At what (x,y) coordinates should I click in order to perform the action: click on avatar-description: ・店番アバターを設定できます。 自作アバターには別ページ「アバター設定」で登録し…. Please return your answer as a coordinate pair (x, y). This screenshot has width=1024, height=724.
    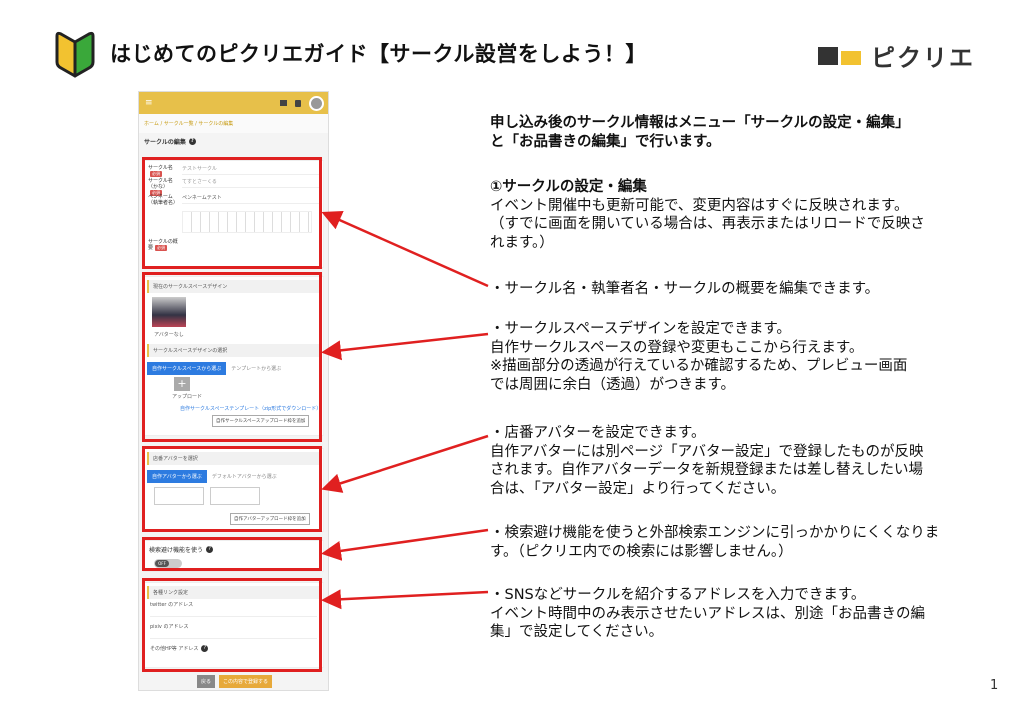
    Looking at the image, I should click on (735, 461).